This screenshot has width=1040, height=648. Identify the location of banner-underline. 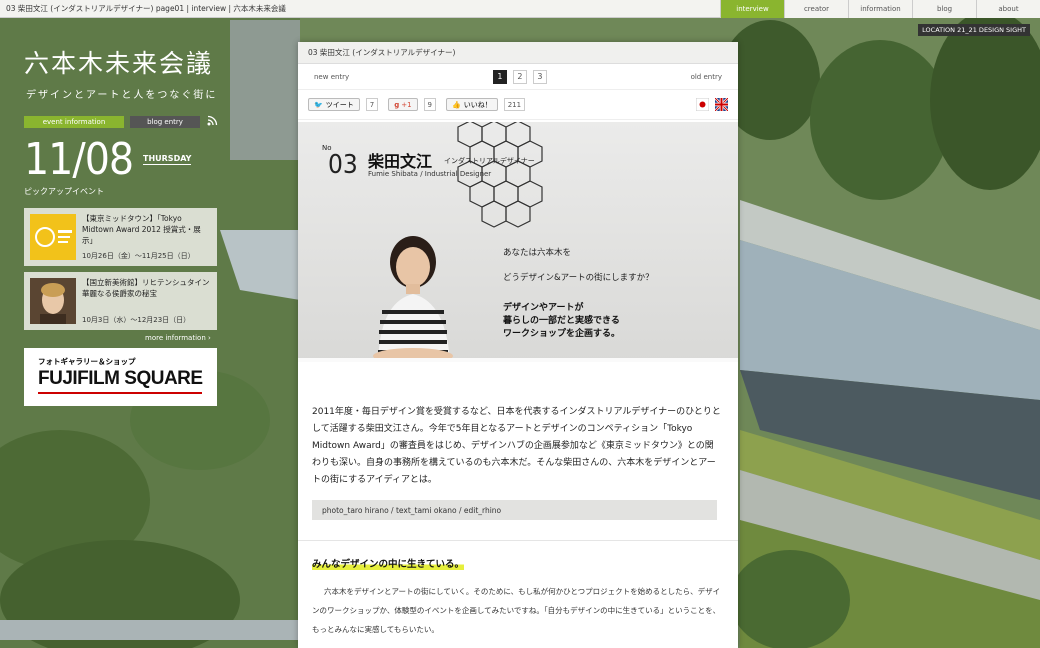
(120, 393).